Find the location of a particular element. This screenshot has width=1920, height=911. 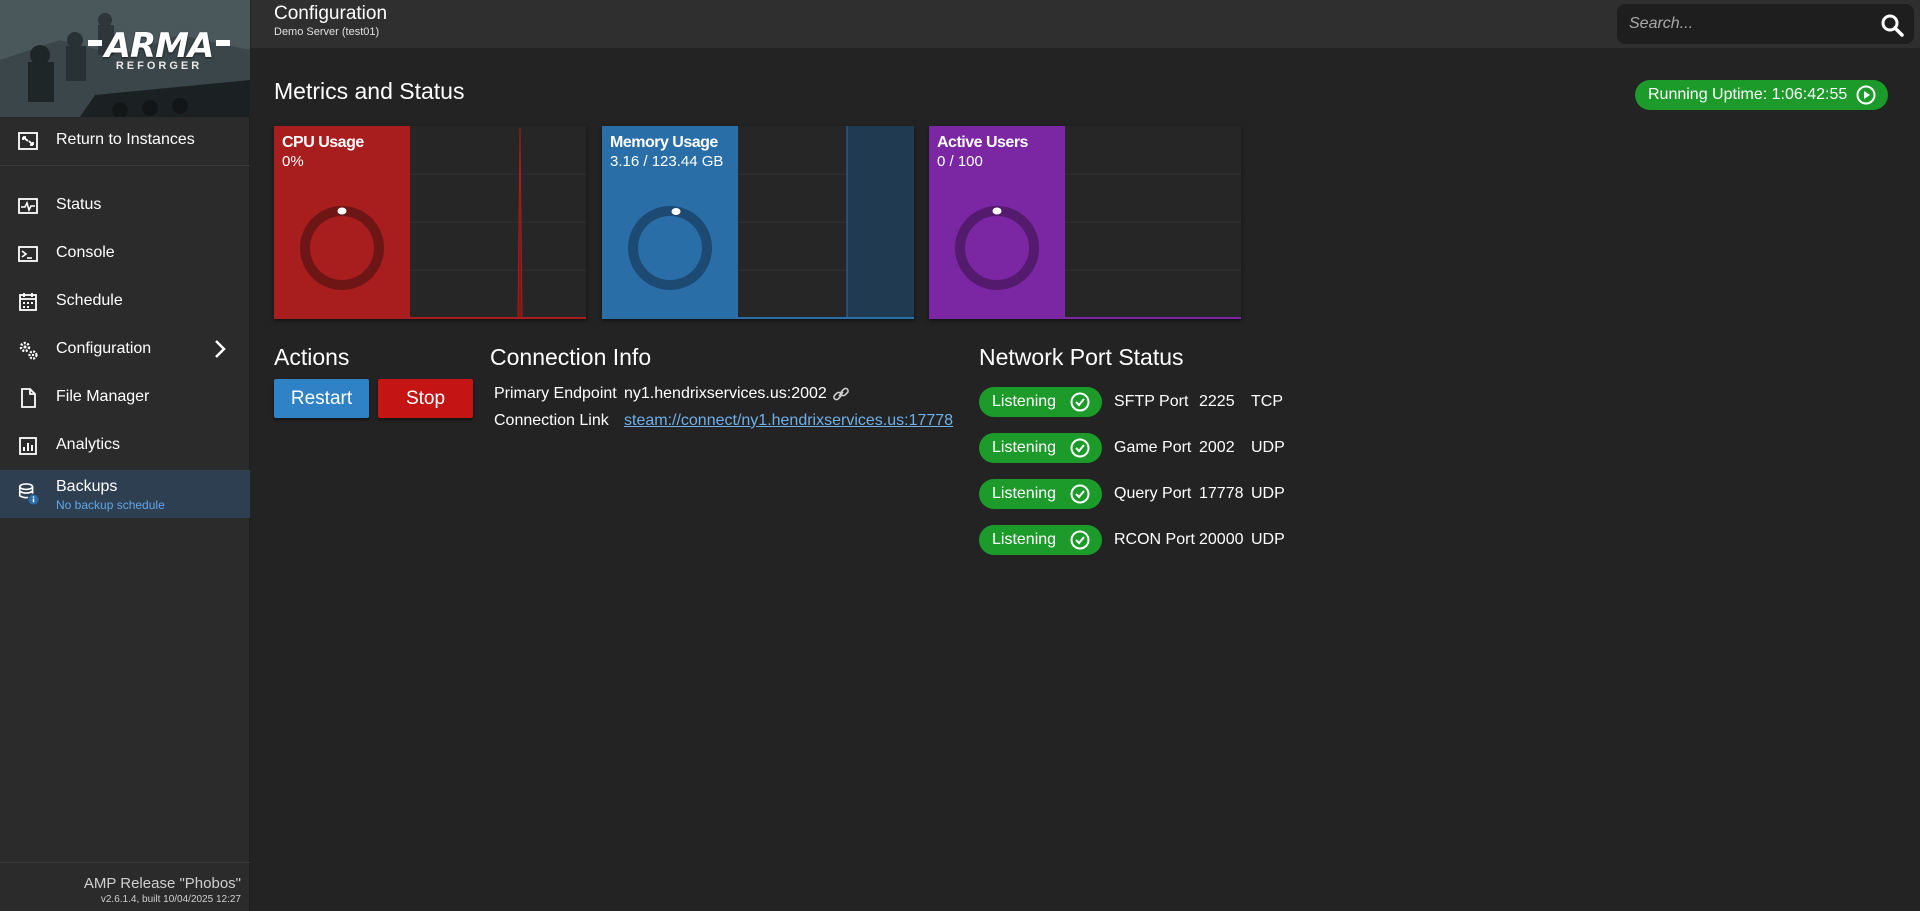

sidebar-item-label: Backups is located at coordinates (87, 486).